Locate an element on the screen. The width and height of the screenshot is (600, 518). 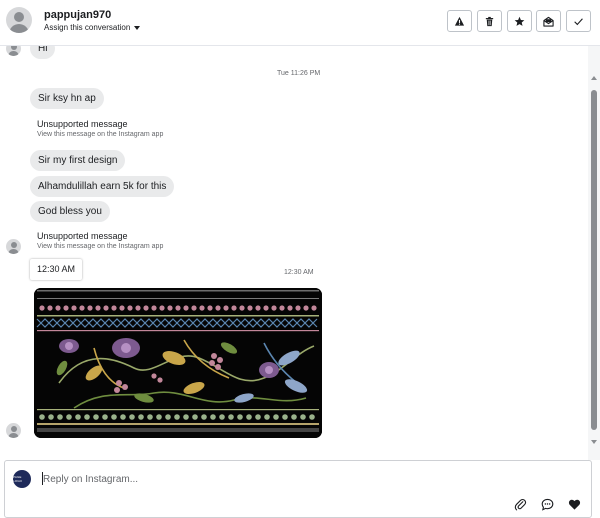
assign-label: Assign this conversation is located at coordinates (87, 27).